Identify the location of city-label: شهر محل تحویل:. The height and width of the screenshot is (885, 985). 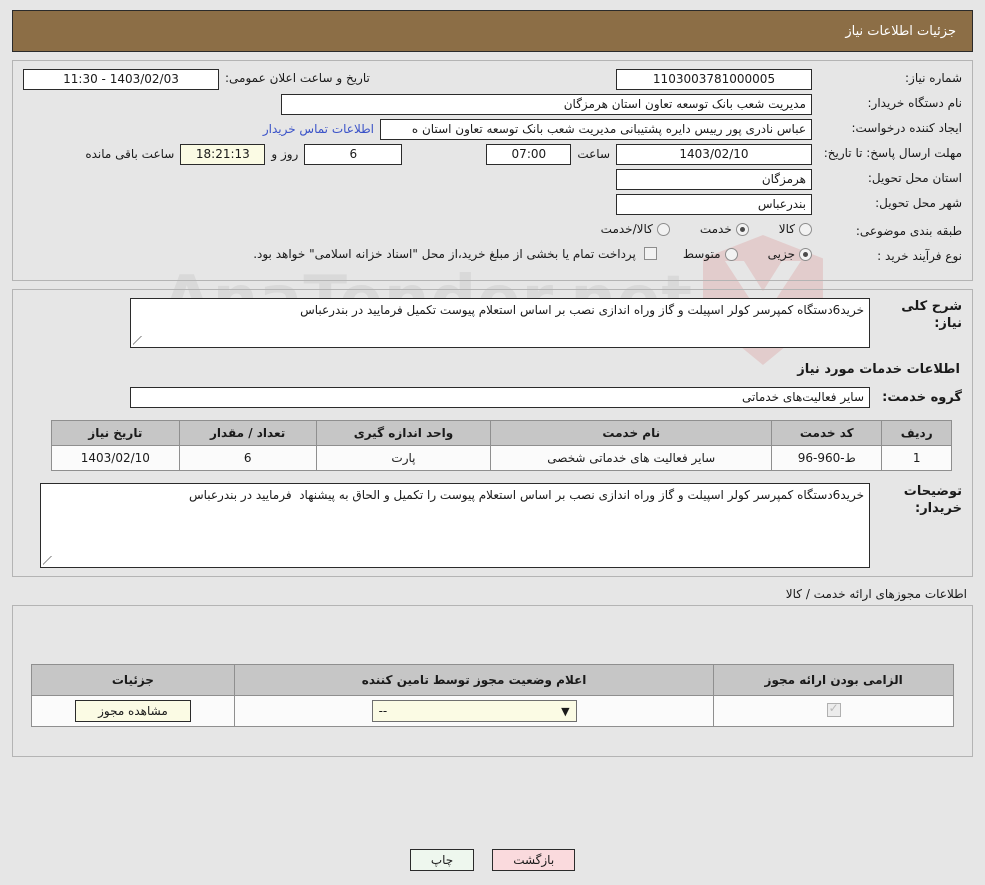
(918, 203).